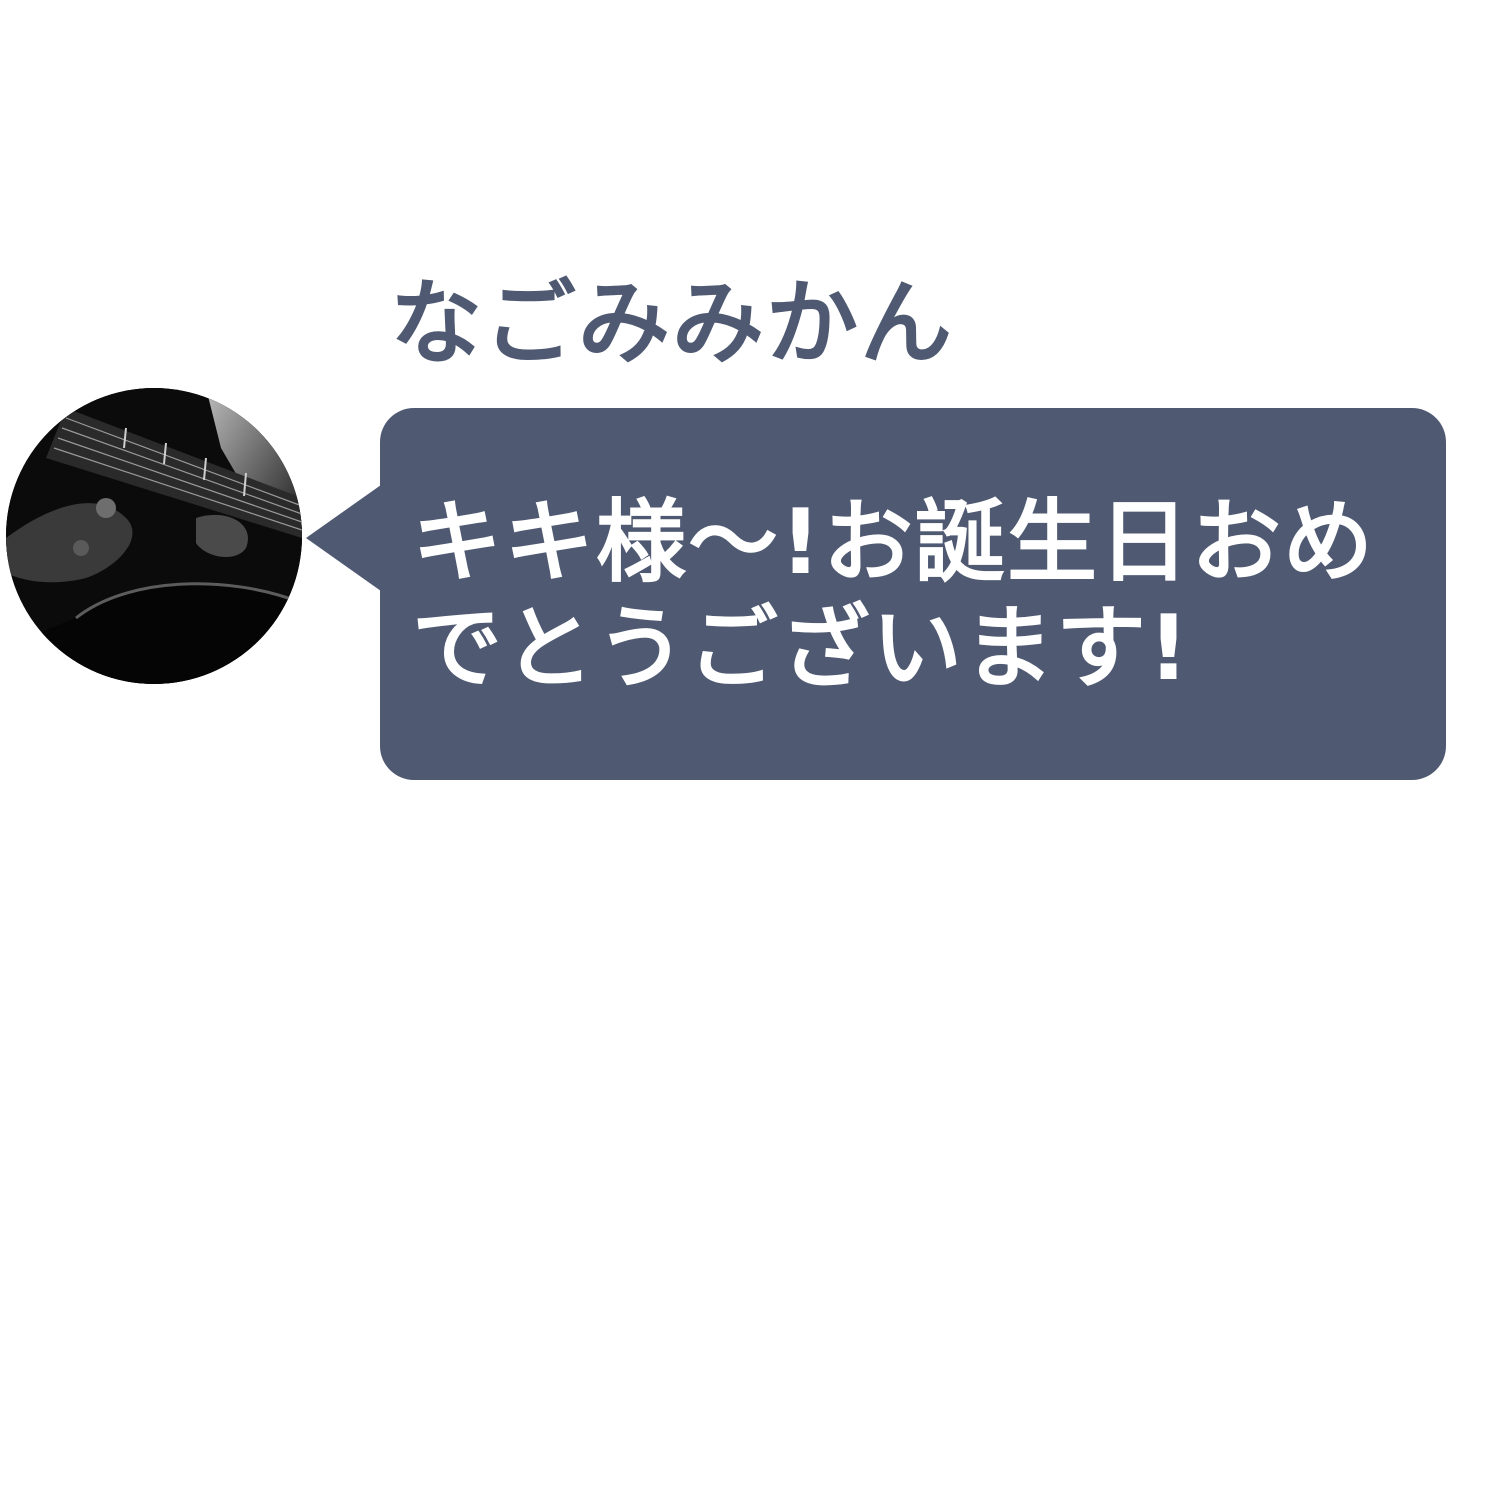 This screenshot has height=1500, width=1500. What do you see at coordinates (894, 596) in the screenshot?
I see `message-text: キキ様〜!お誕生日おめでとうございます!` at bounding box center [894, 596].